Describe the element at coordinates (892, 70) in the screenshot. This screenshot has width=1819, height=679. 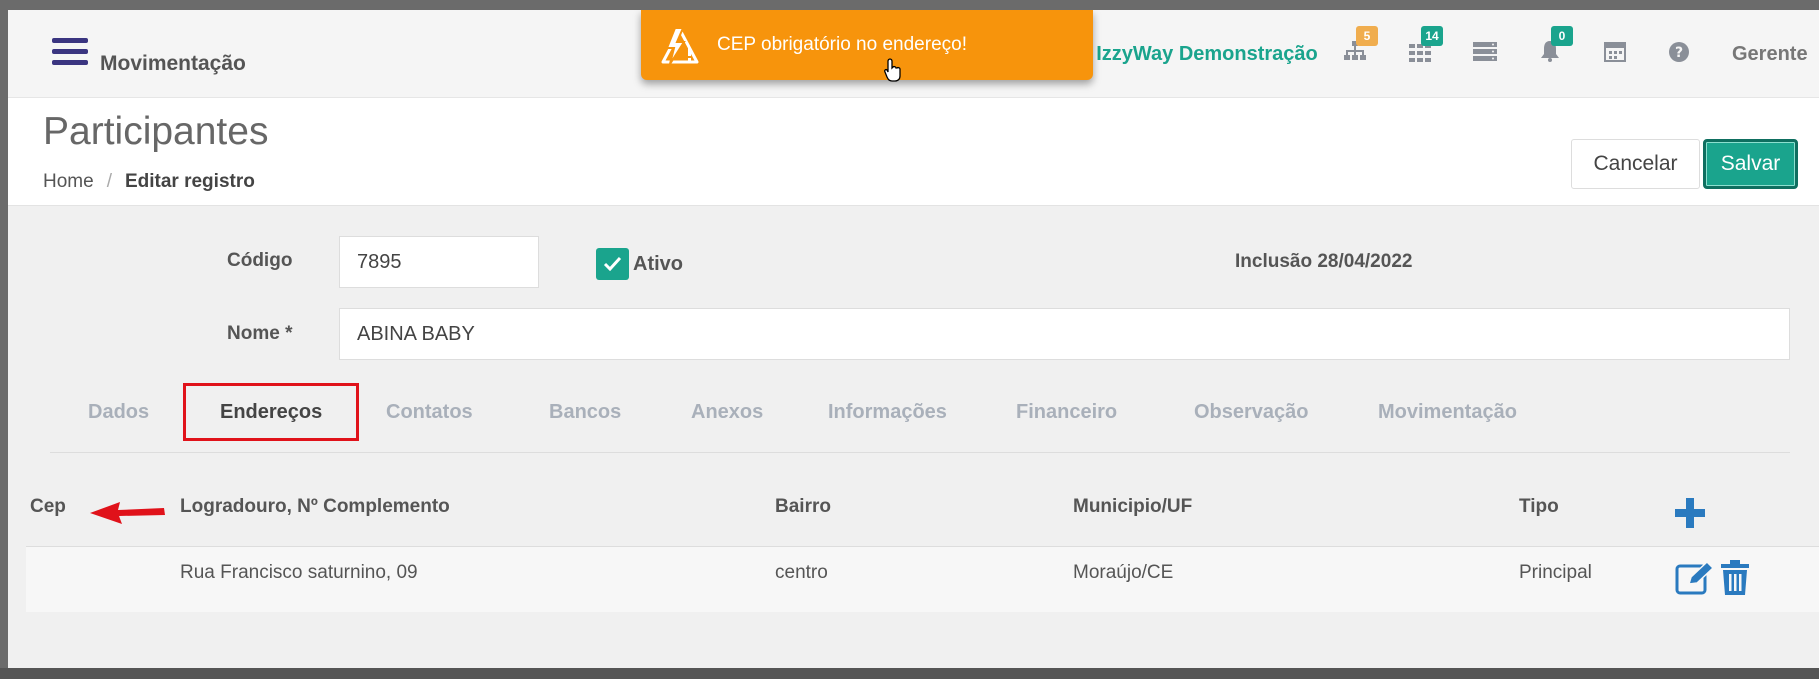
I see `hand-cursor-icon` at that location.